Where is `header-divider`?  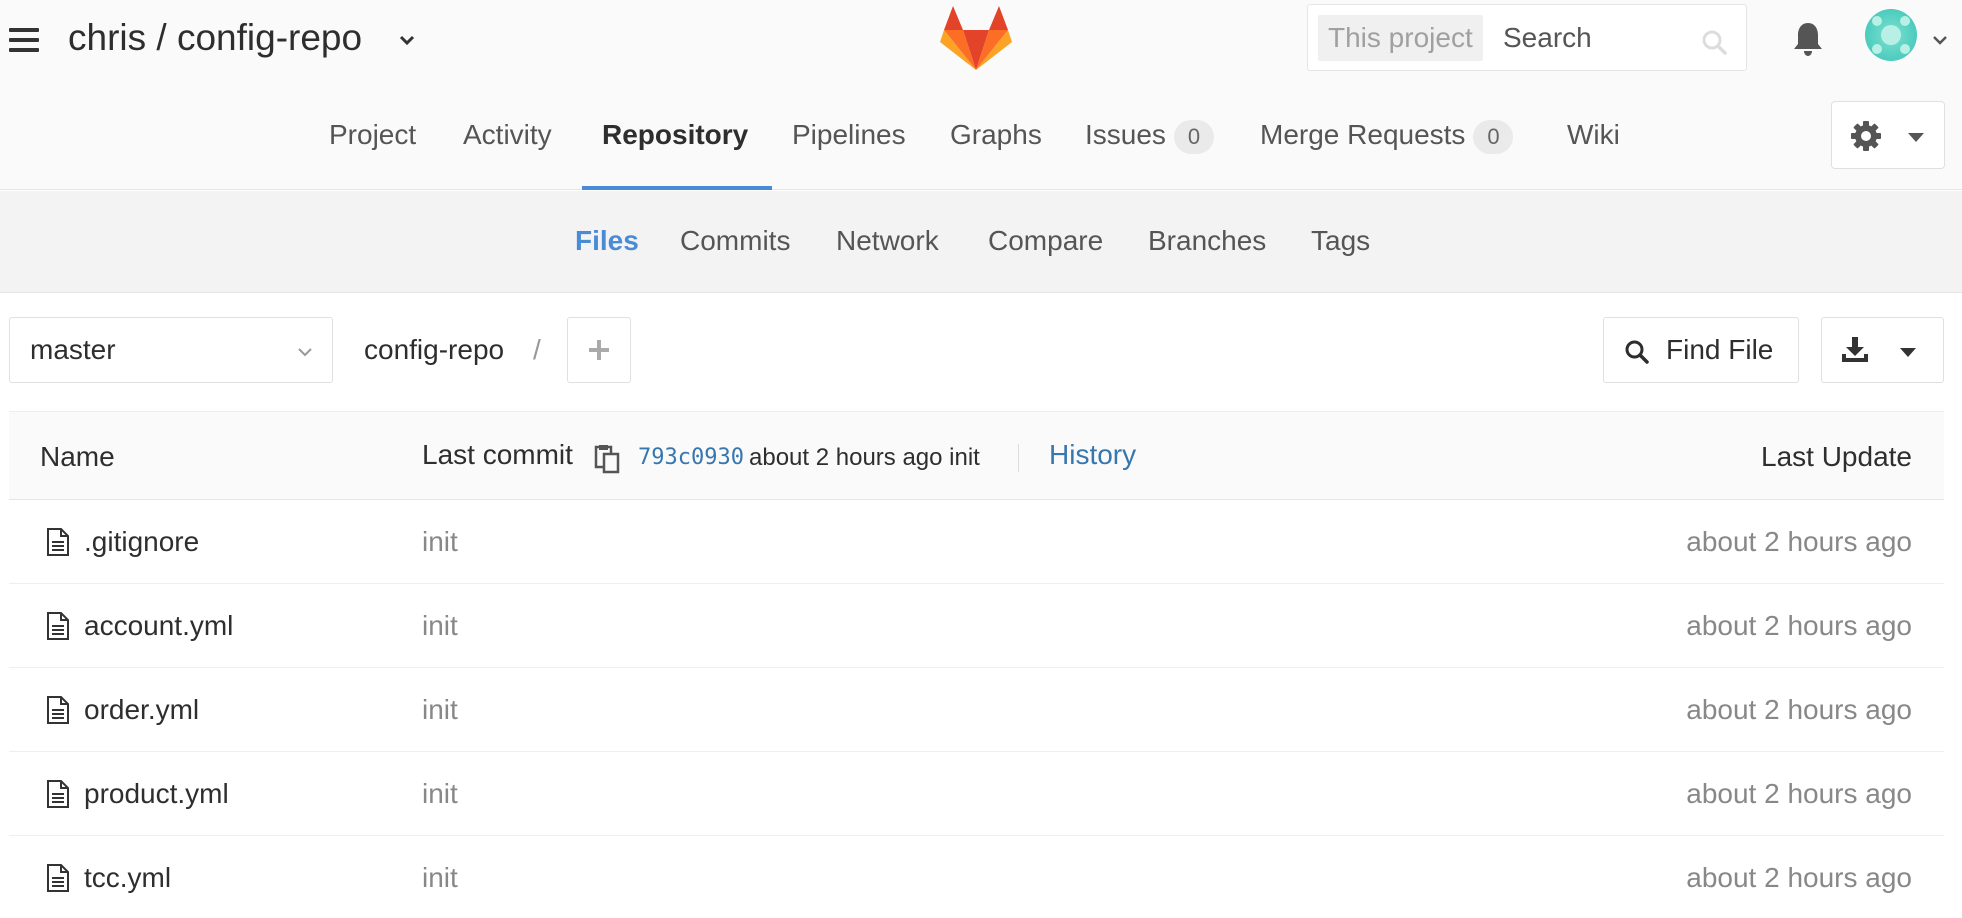
header-divider is located at coordinates (1018, 458).